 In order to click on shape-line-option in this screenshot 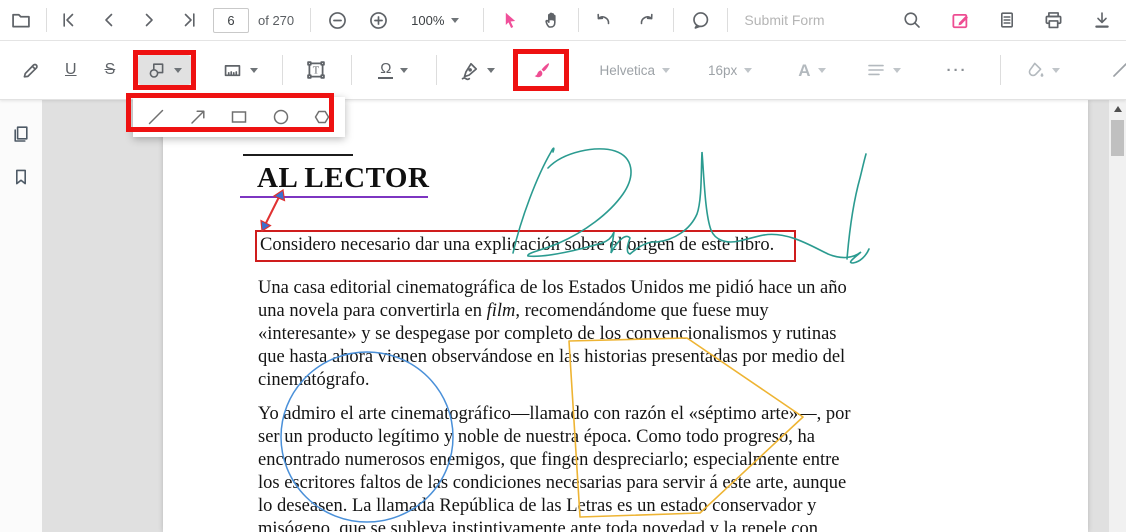, I will do `click(156, 117)`.